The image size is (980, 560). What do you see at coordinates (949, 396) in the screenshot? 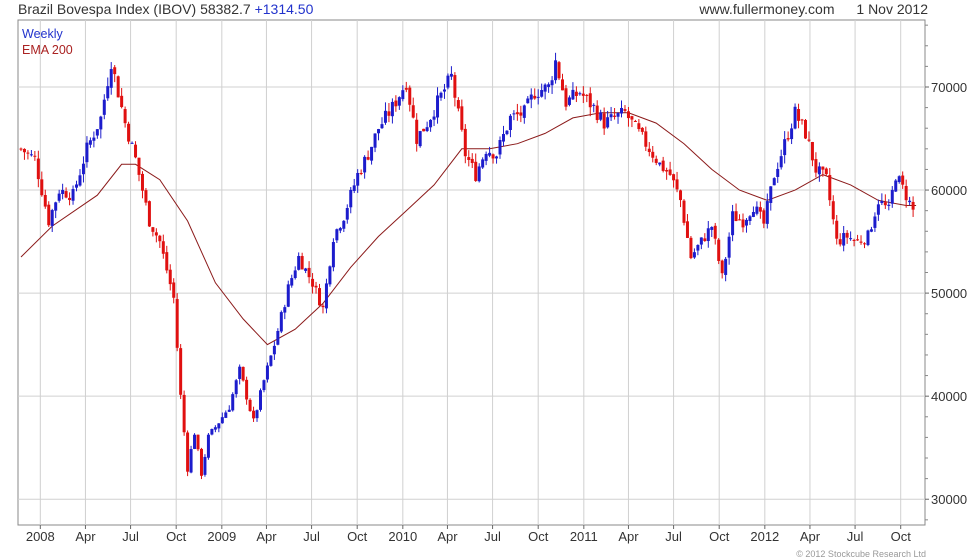
I see `y-tick-label: 40000` at bounding box center [949, 396].